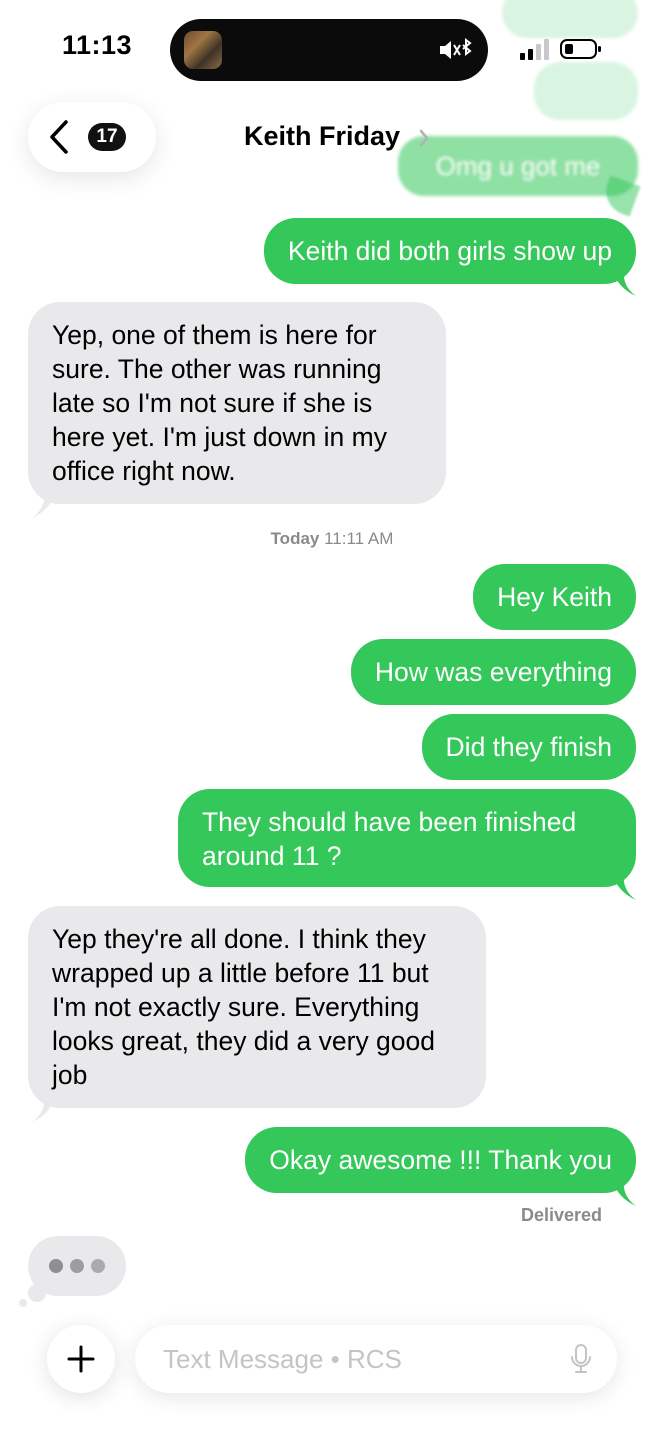  Describe the element at coordinates (363, 1359) in the screenshot. I see `message-input` at that location.